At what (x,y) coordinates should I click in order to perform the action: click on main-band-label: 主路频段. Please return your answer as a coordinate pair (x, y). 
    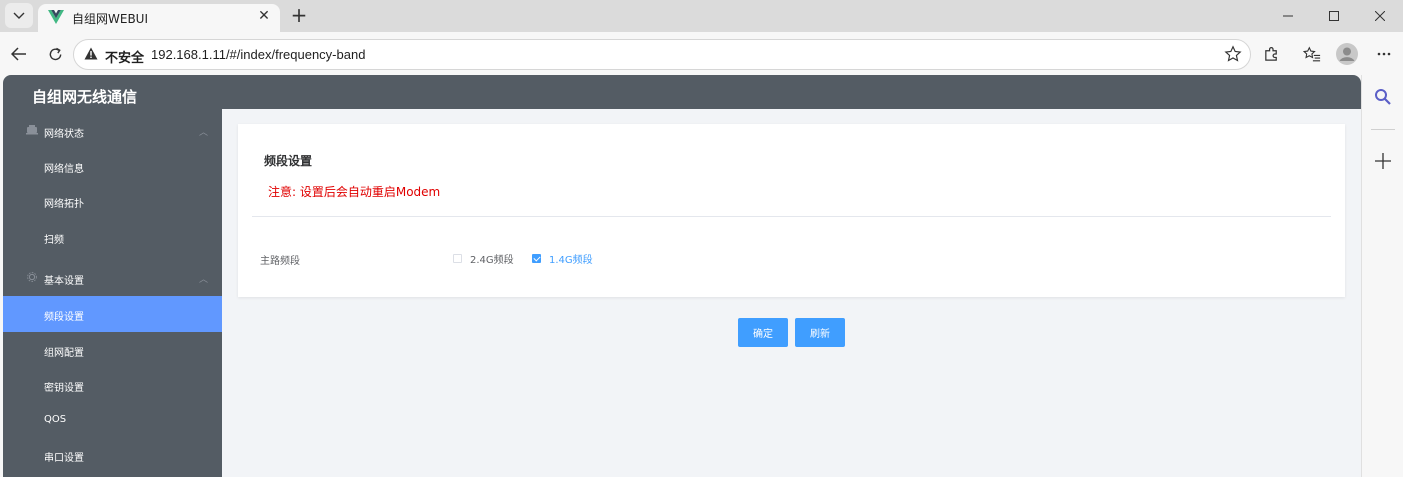
    Looking at the image, I should click on (280, 261).